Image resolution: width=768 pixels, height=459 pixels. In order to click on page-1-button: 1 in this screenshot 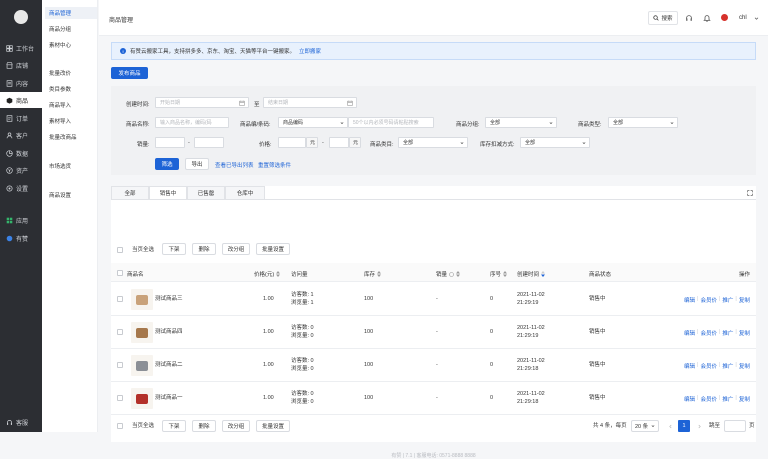, I will do `click(684, 426)`.